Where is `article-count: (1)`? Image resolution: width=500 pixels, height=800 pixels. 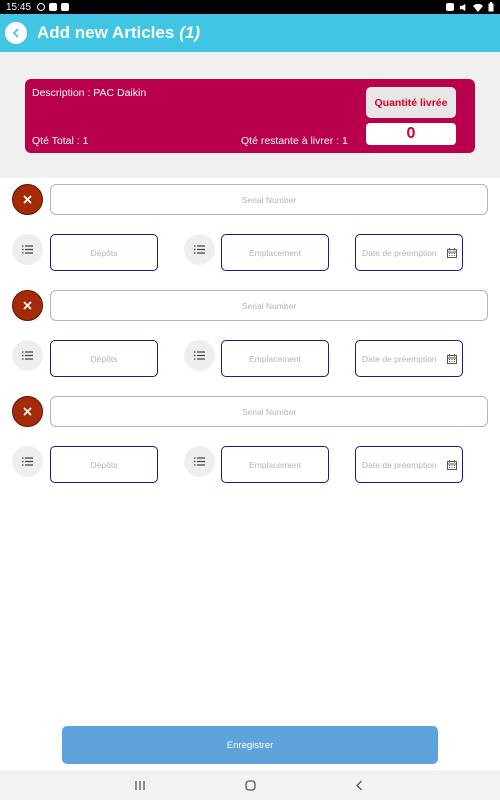 article-count: (1) is located at coordinates (190, 32).